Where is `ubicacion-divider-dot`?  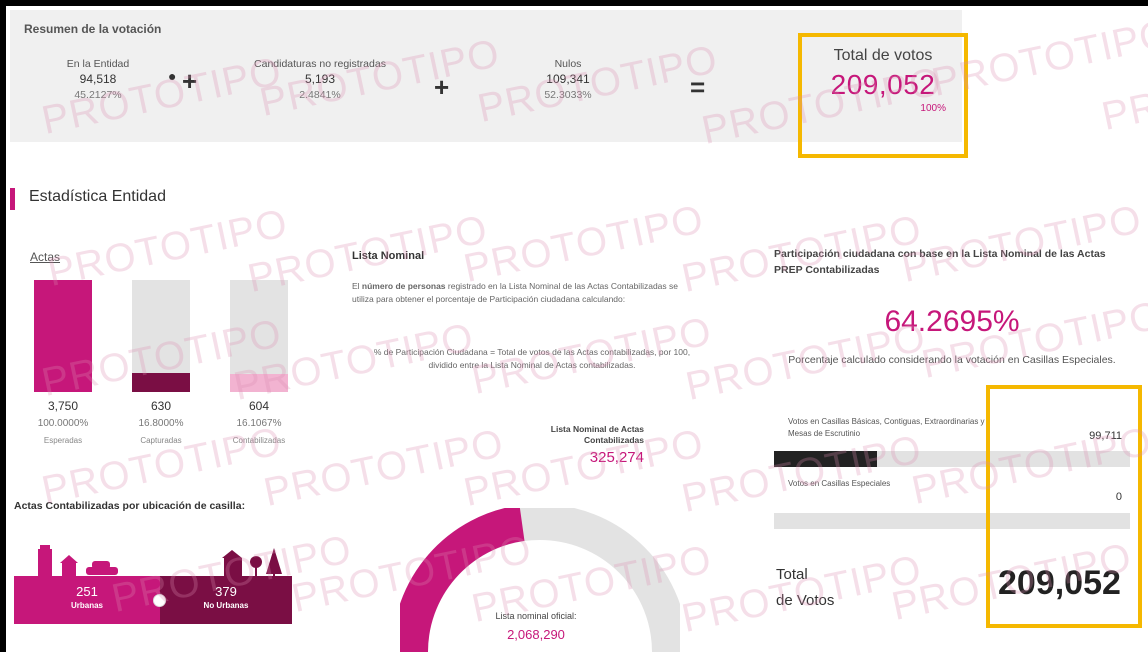
ubicacion-divider-dot is located at coordinates (159, 600).